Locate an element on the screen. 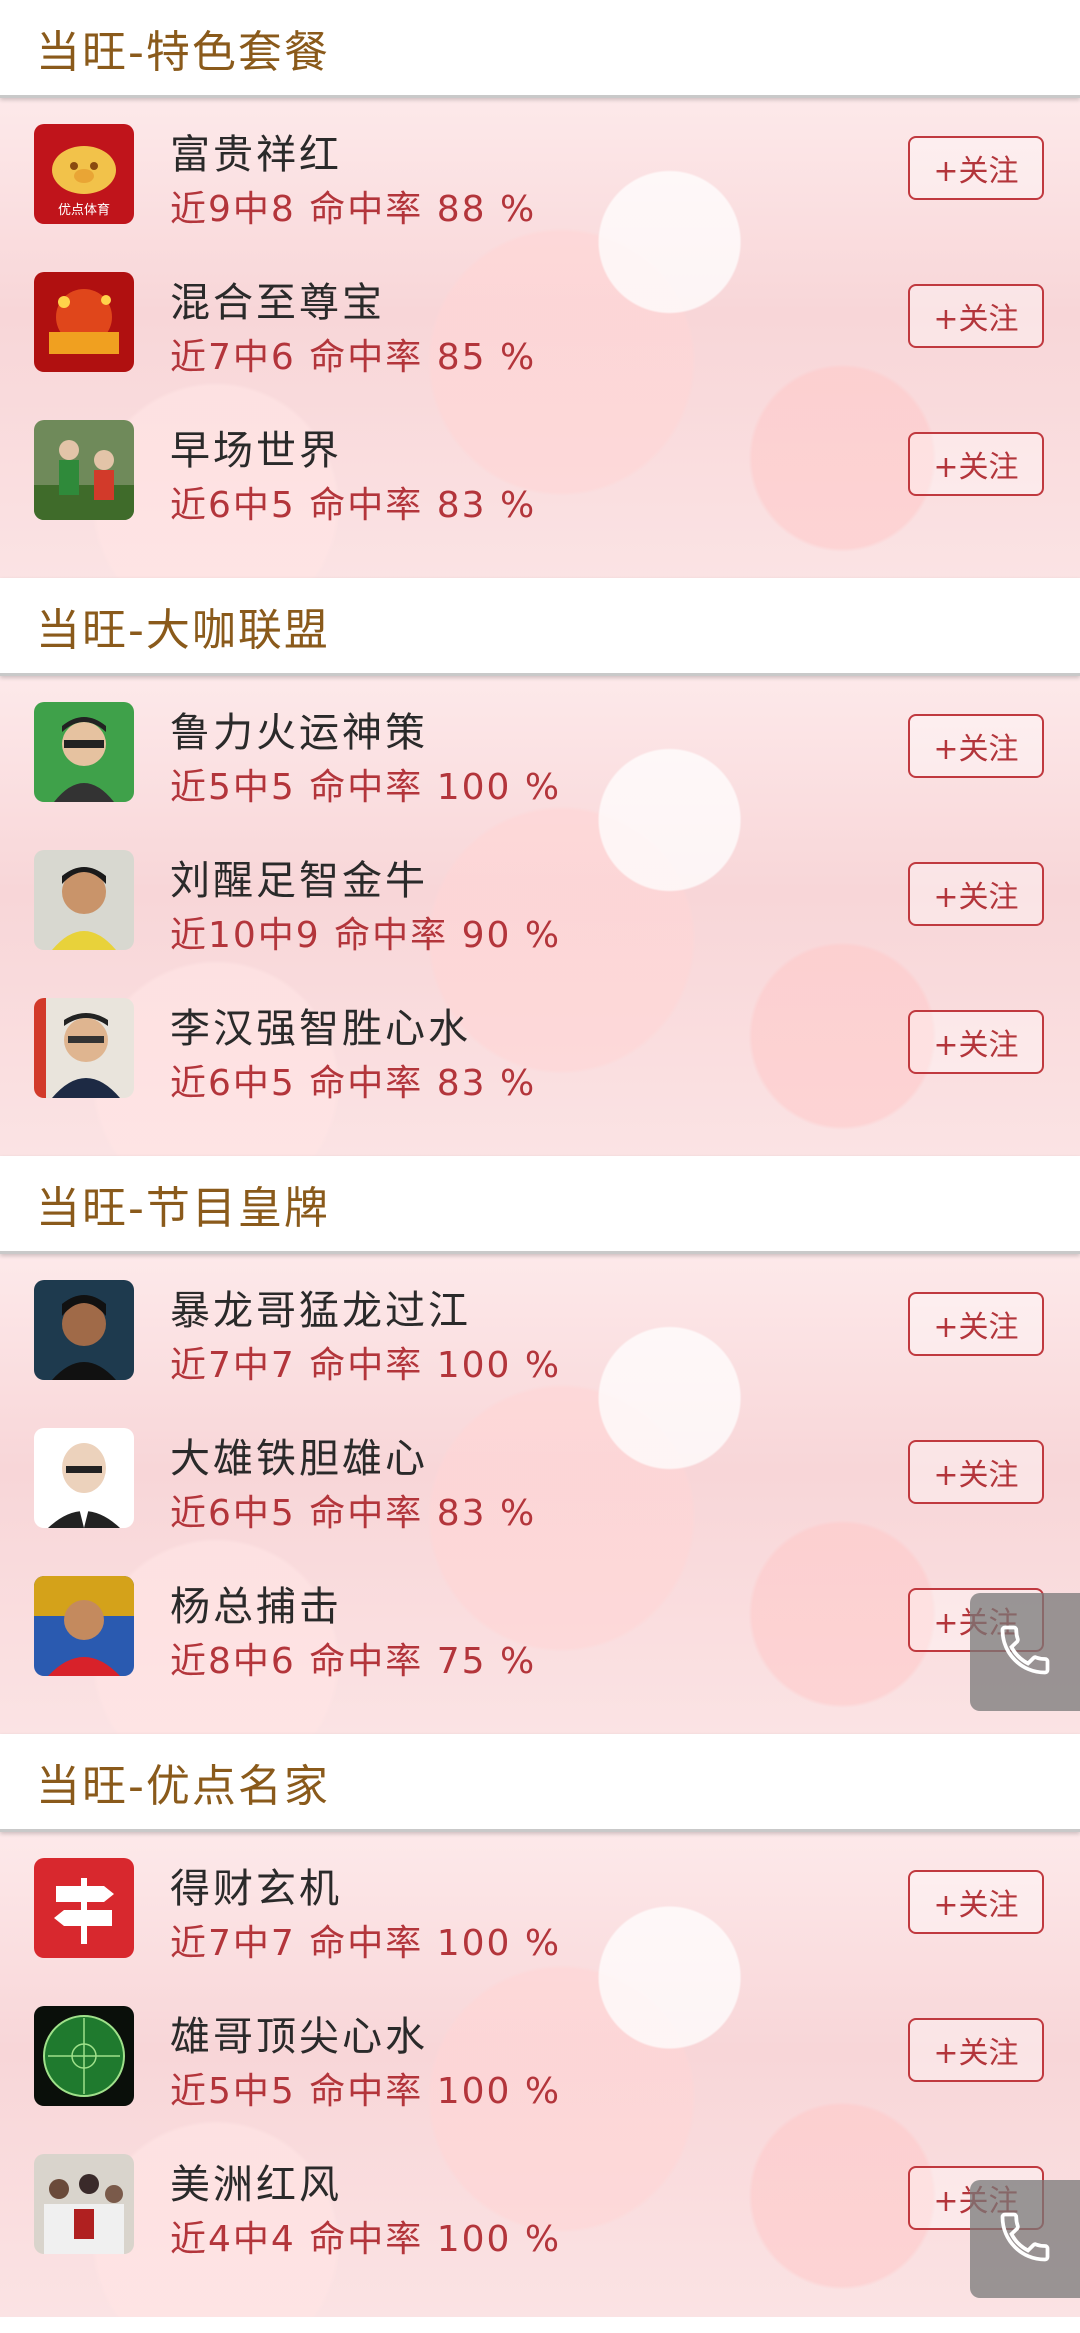  man-glasses-photo-icon is located at coordinates (84, 752).